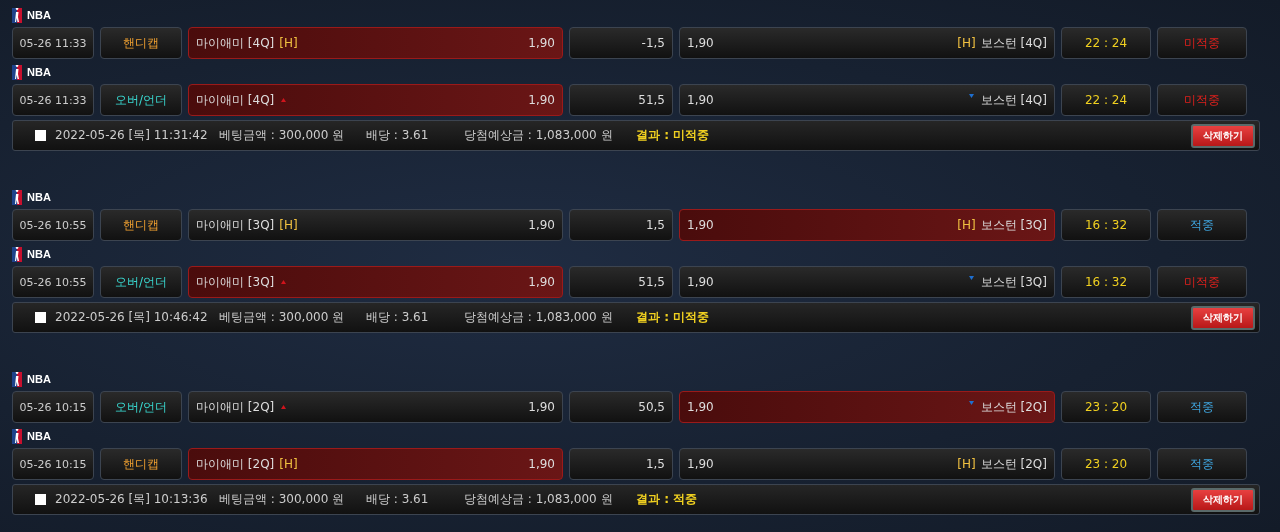  I want to click on home-team-cell: 마이애미 [4Q] [H] 1,90, so click(375, 43).